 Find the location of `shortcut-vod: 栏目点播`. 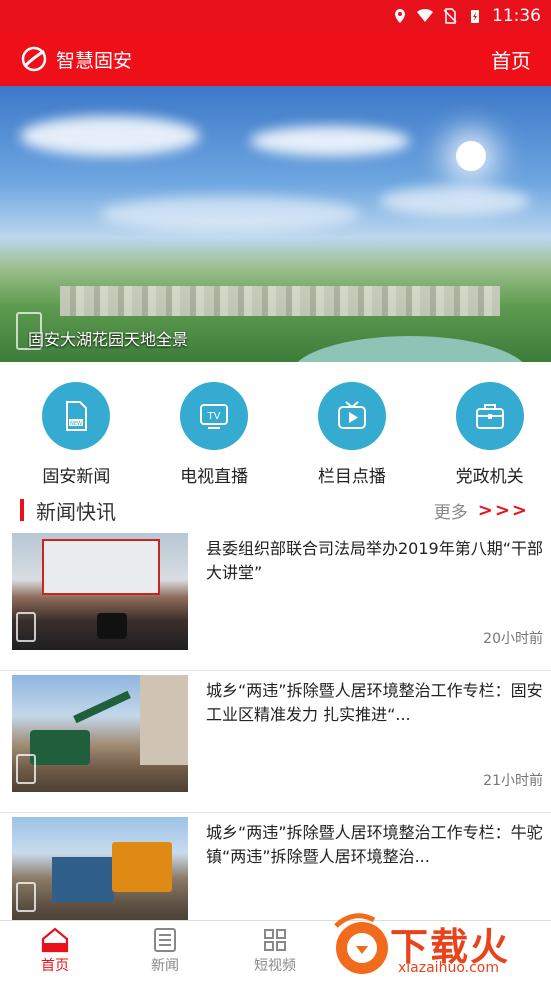

shortcut-vod: 栏目点播 is located at coordinates (352, 437).